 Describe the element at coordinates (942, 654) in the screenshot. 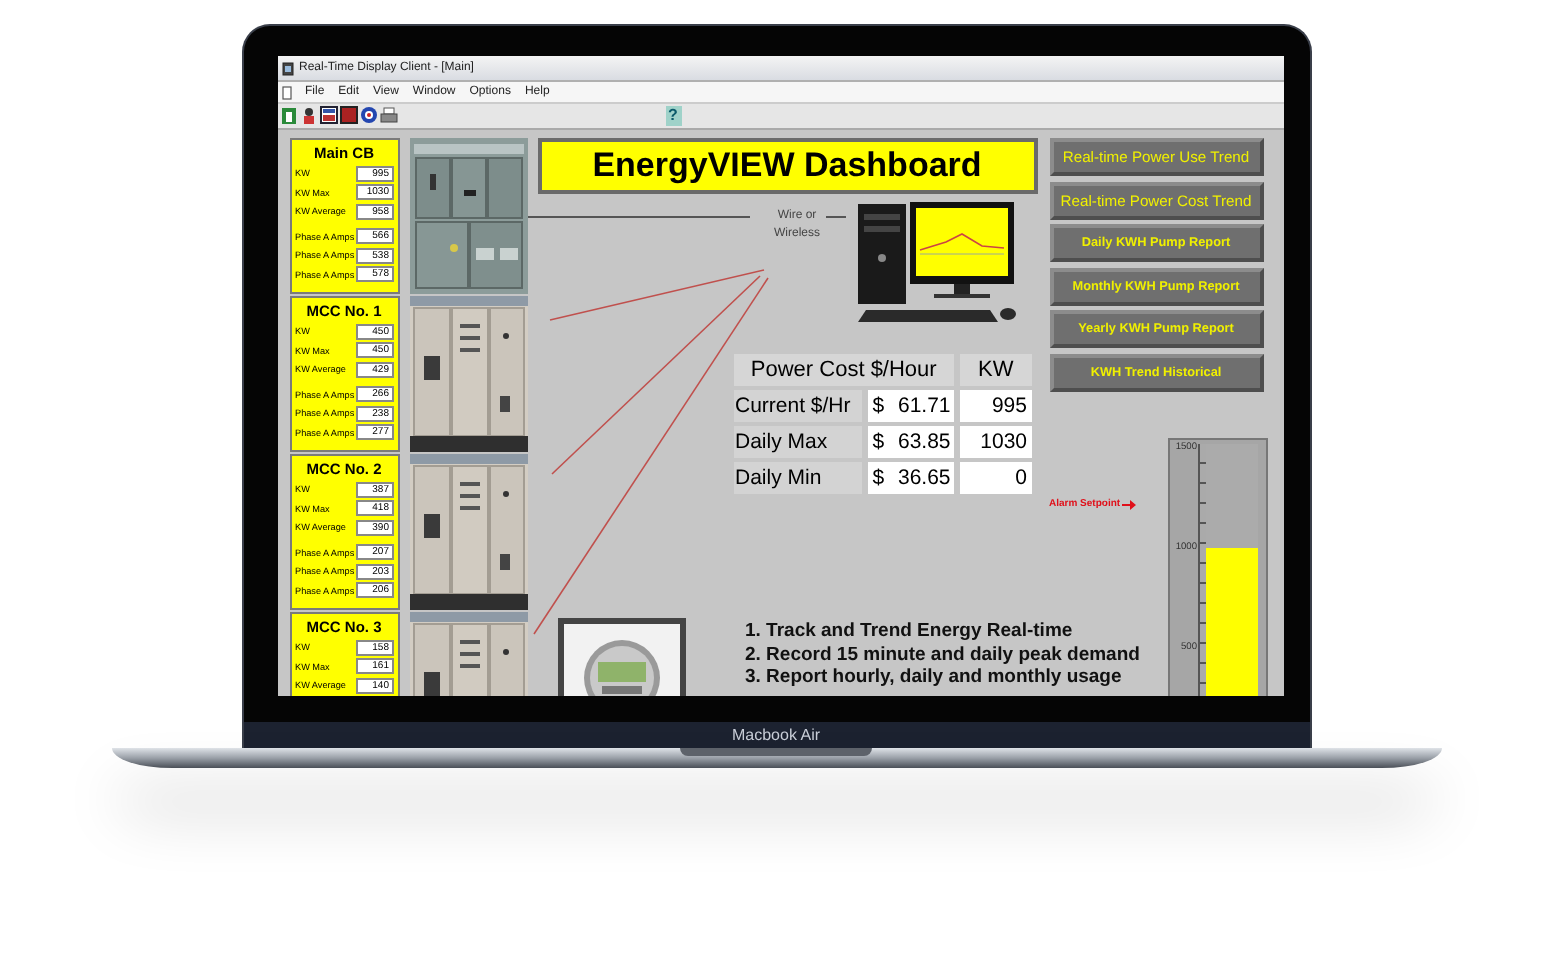

I see `feature-text: 2. Record 15 minute and daily peak demand` at that location.